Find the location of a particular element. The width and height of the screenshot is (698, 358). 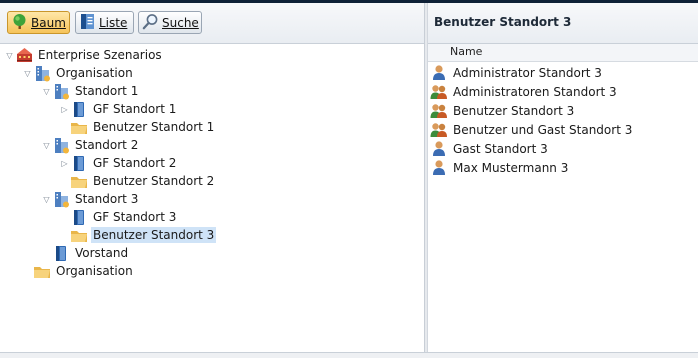

tree-node-standort-3: ▽ Standort 3 is located at coordinates (90, 199).